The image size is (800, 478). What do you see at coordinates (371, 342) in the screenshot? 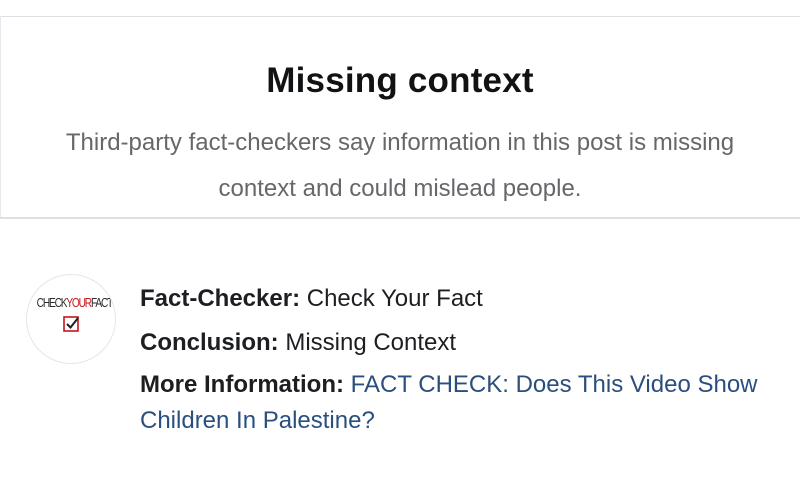
I see `conclusion-value: Missing Context` at bounding box center [371, 342].